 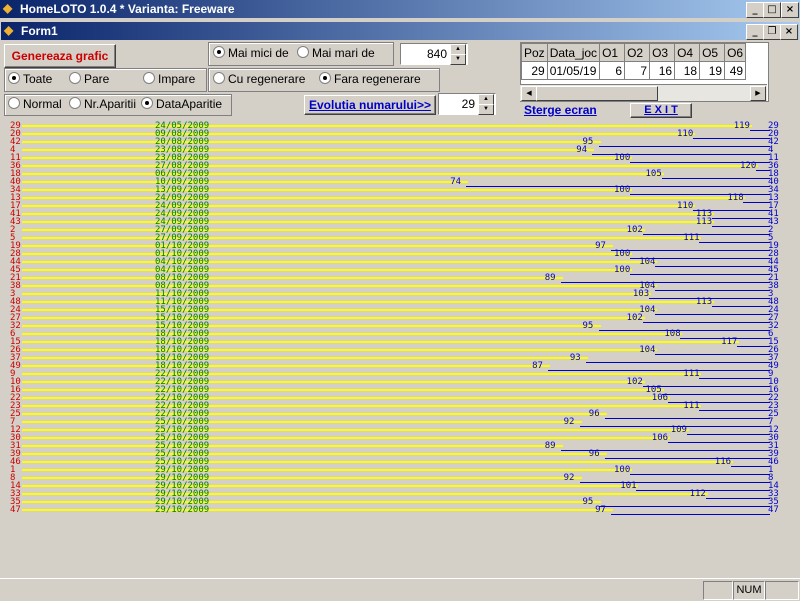 I want to click on grid-horizontal-scrollbar: ◀ ▶, so click(x=643, y=92).